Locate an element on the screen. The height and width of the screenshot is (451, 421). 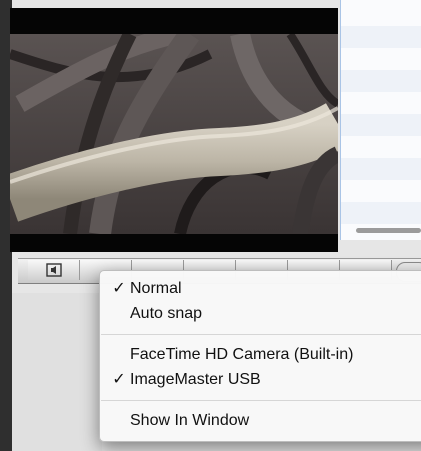
menu-item-label: Normal is located at coordinates (156, 288).